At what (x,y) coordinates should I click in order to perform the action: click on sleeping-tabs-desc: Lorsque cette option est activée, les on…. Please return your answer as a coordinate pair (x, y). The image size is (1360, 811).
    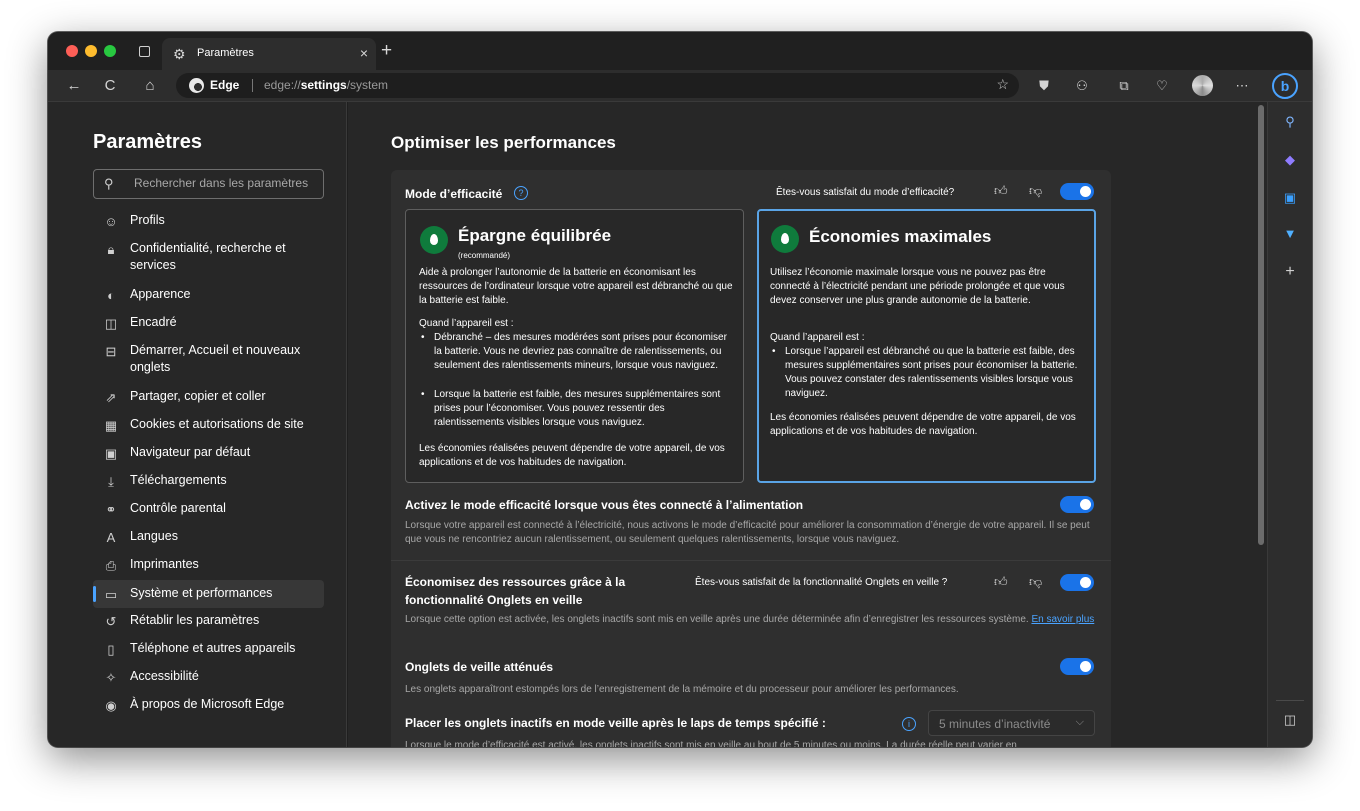
    Looking at the image, I should click on (750, 620).